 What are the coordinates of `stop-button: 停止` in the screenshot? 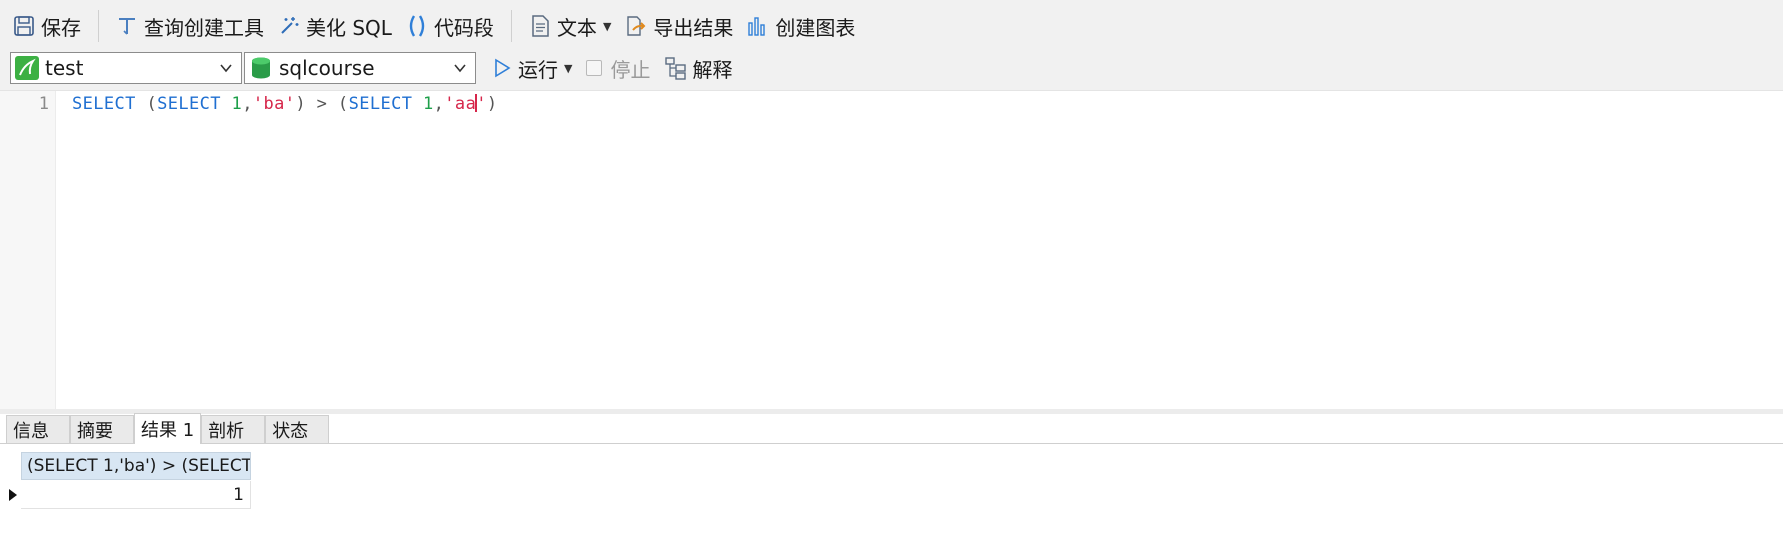 It's located at (618, 68).